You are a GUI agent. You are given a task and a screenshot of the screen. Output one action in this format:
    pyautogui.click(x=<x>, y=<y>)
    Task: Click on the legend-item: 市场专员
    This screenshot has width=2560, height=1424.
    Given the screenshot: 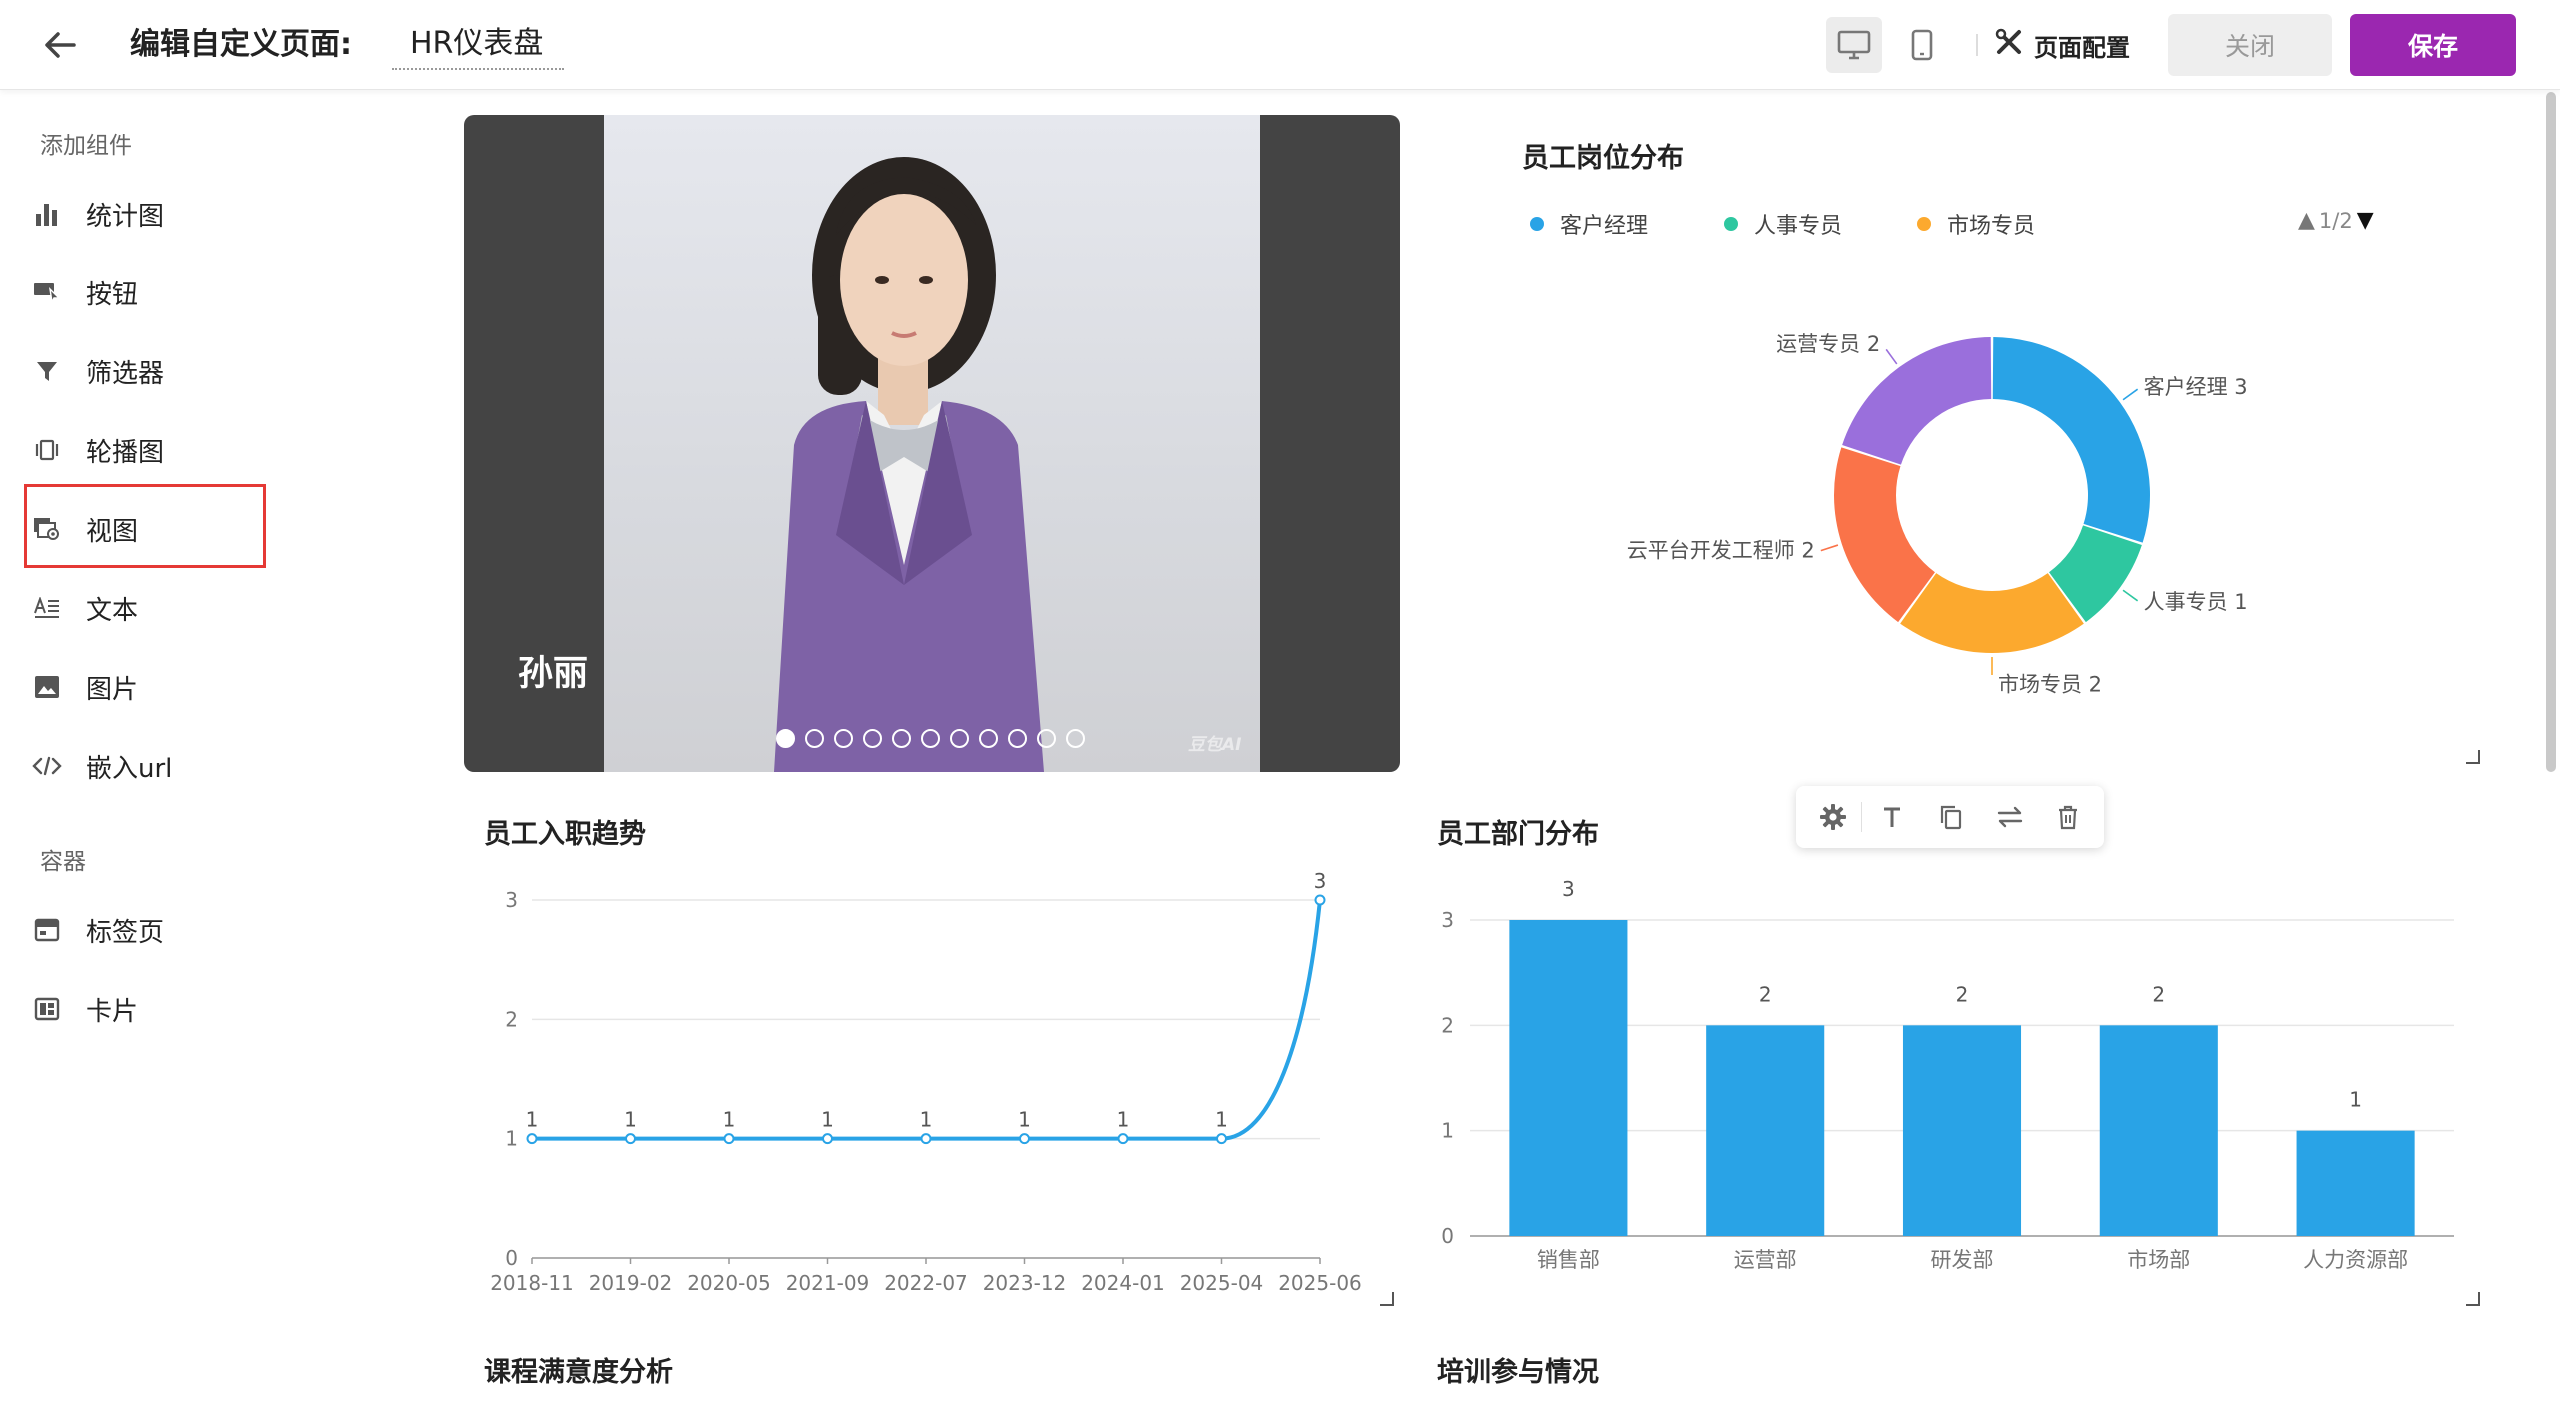 What is the action you would take?
    pyautogui.click(x=1976, y=224)
    